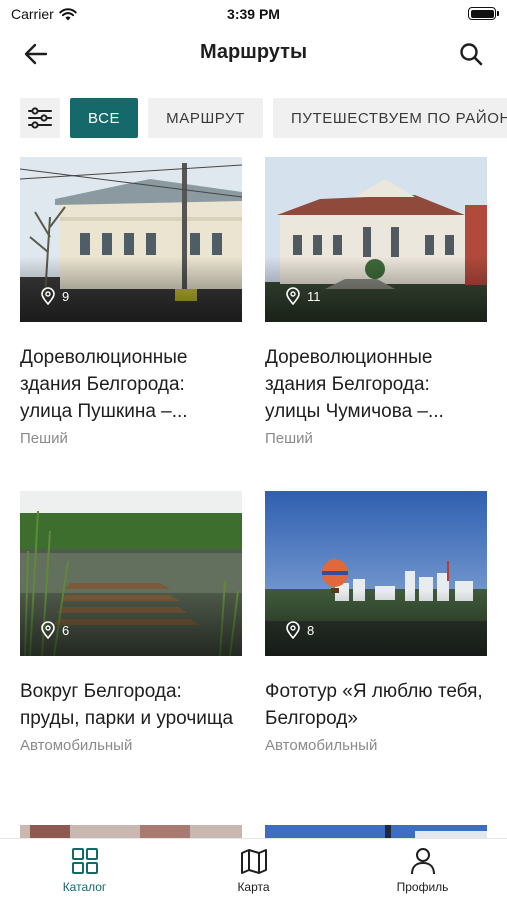 This screenshot has width=507, height=900. I want to click on status-bar: Carrier 3:39 PM, so click(253, 14).